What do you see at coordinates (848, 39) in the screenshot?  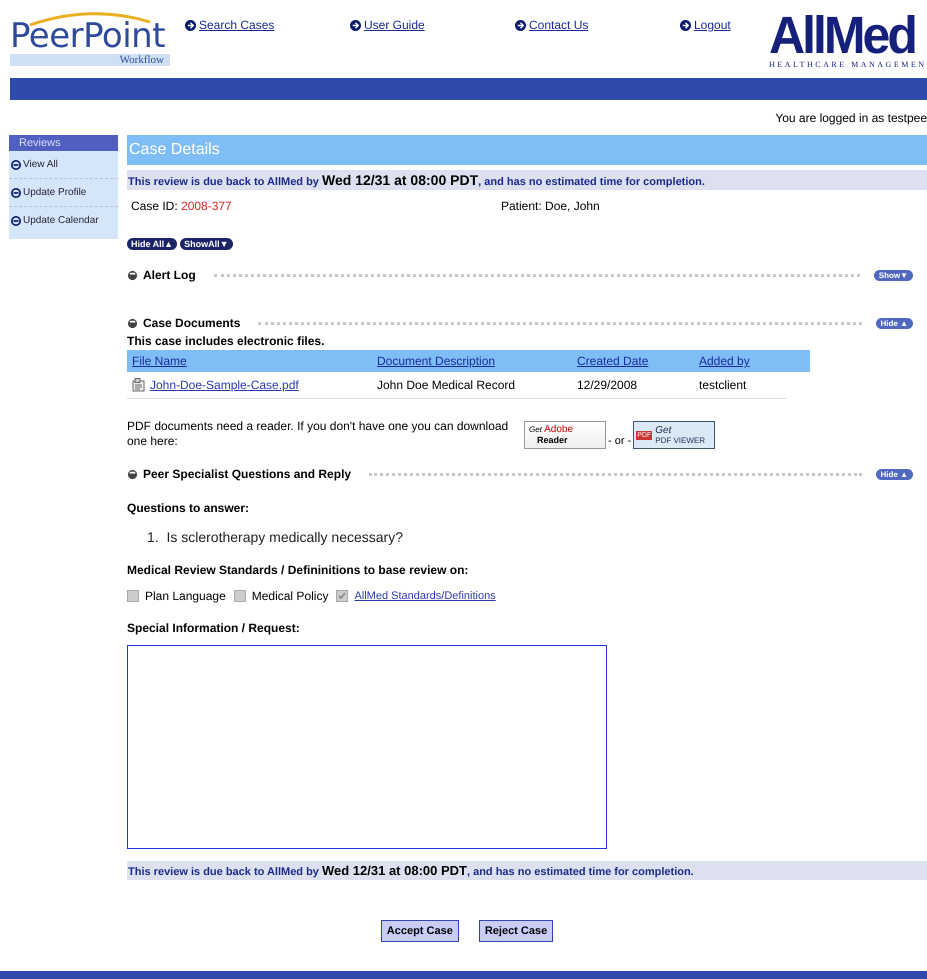 I see `allmed-logo: AllMed HEALTHCARE MANAGEMEN` at bounding box center [848, 39].